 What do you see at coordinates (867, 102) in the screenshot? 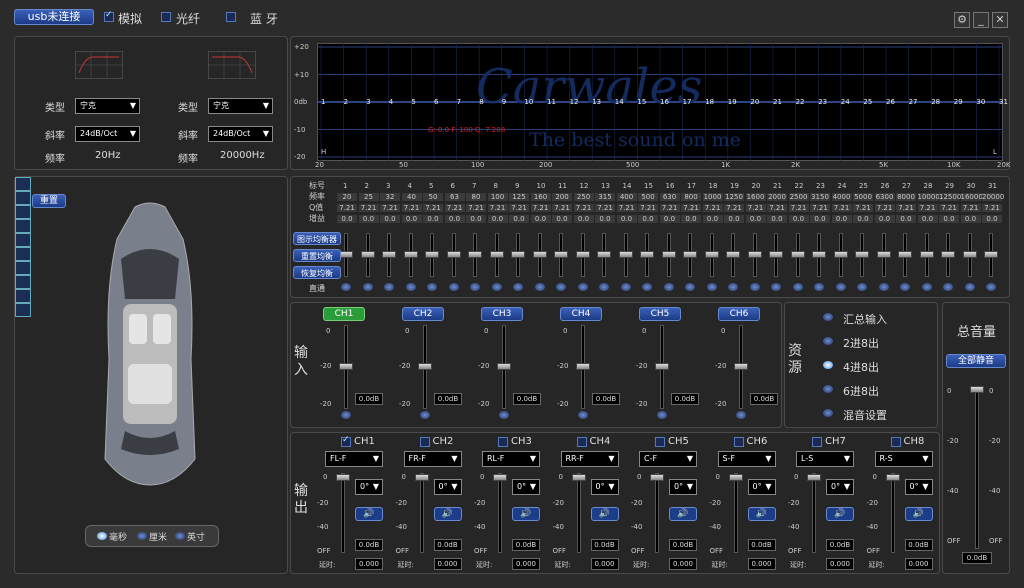
I see `band-marker: 25` at bounding box center [867, 102].